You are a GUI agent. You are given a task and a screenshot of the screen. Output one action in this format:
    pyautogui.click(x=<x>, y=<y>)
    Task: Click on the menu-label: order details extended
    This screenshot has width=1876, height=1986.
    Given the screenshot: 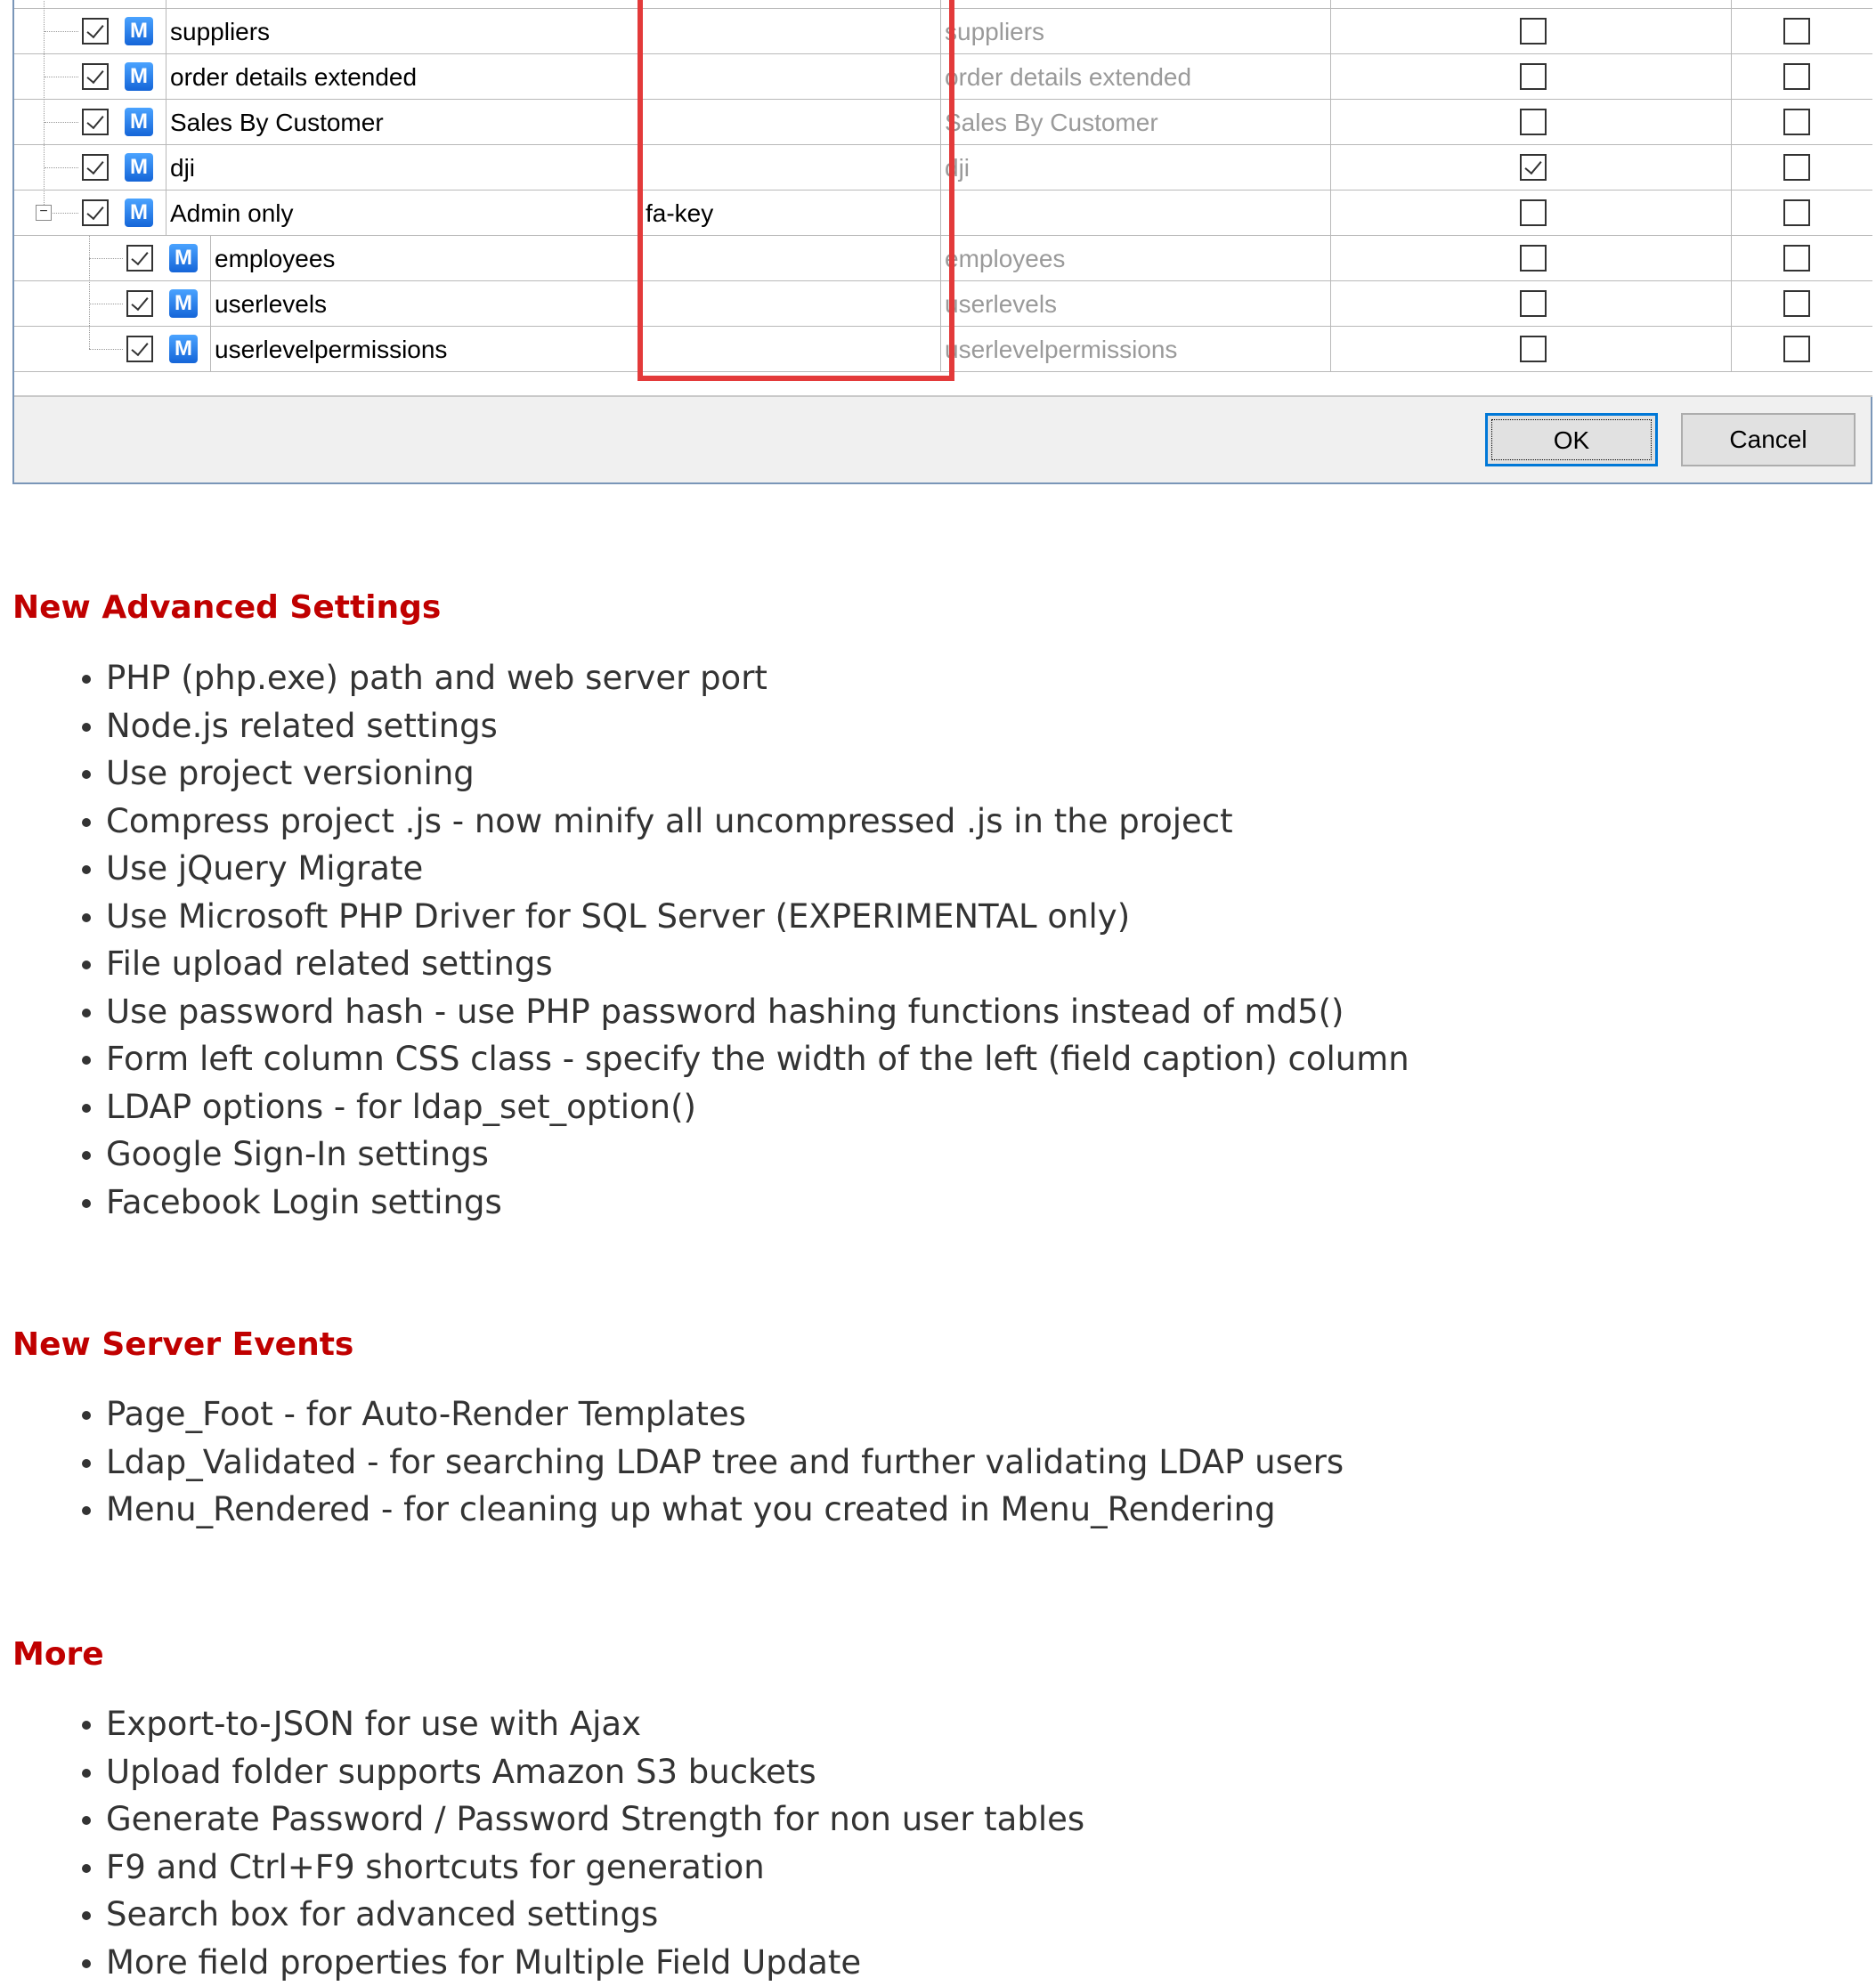 What is the action you would take?
    pyautogui.click(x=291, y=77)
    